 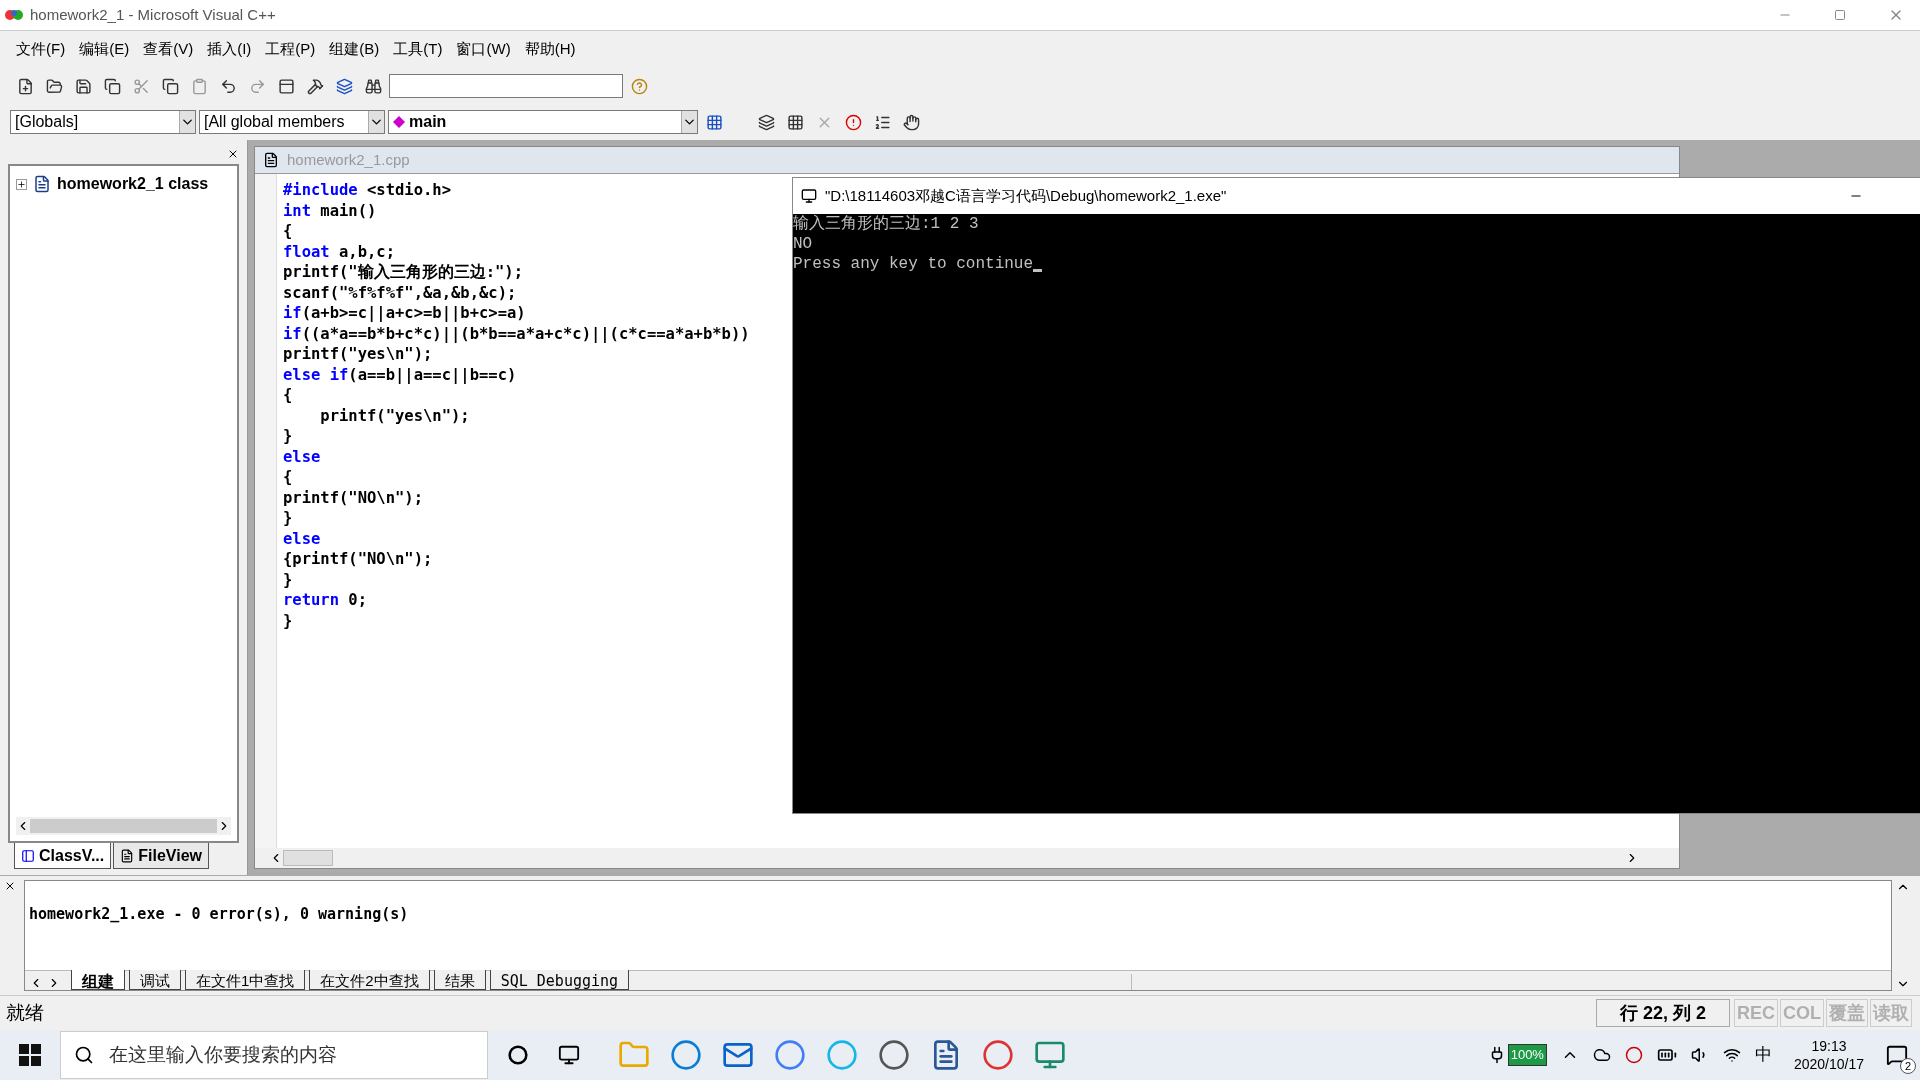 I want to click on code-line: float a,b,c;, so click(x=339, y=251).